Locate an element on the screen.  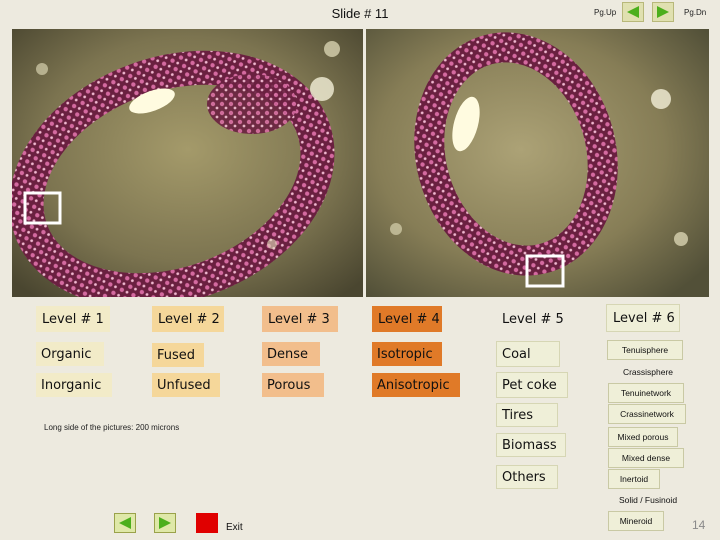
option-tenuisphere: Tenuisphere is located at coordinates (645, 350).